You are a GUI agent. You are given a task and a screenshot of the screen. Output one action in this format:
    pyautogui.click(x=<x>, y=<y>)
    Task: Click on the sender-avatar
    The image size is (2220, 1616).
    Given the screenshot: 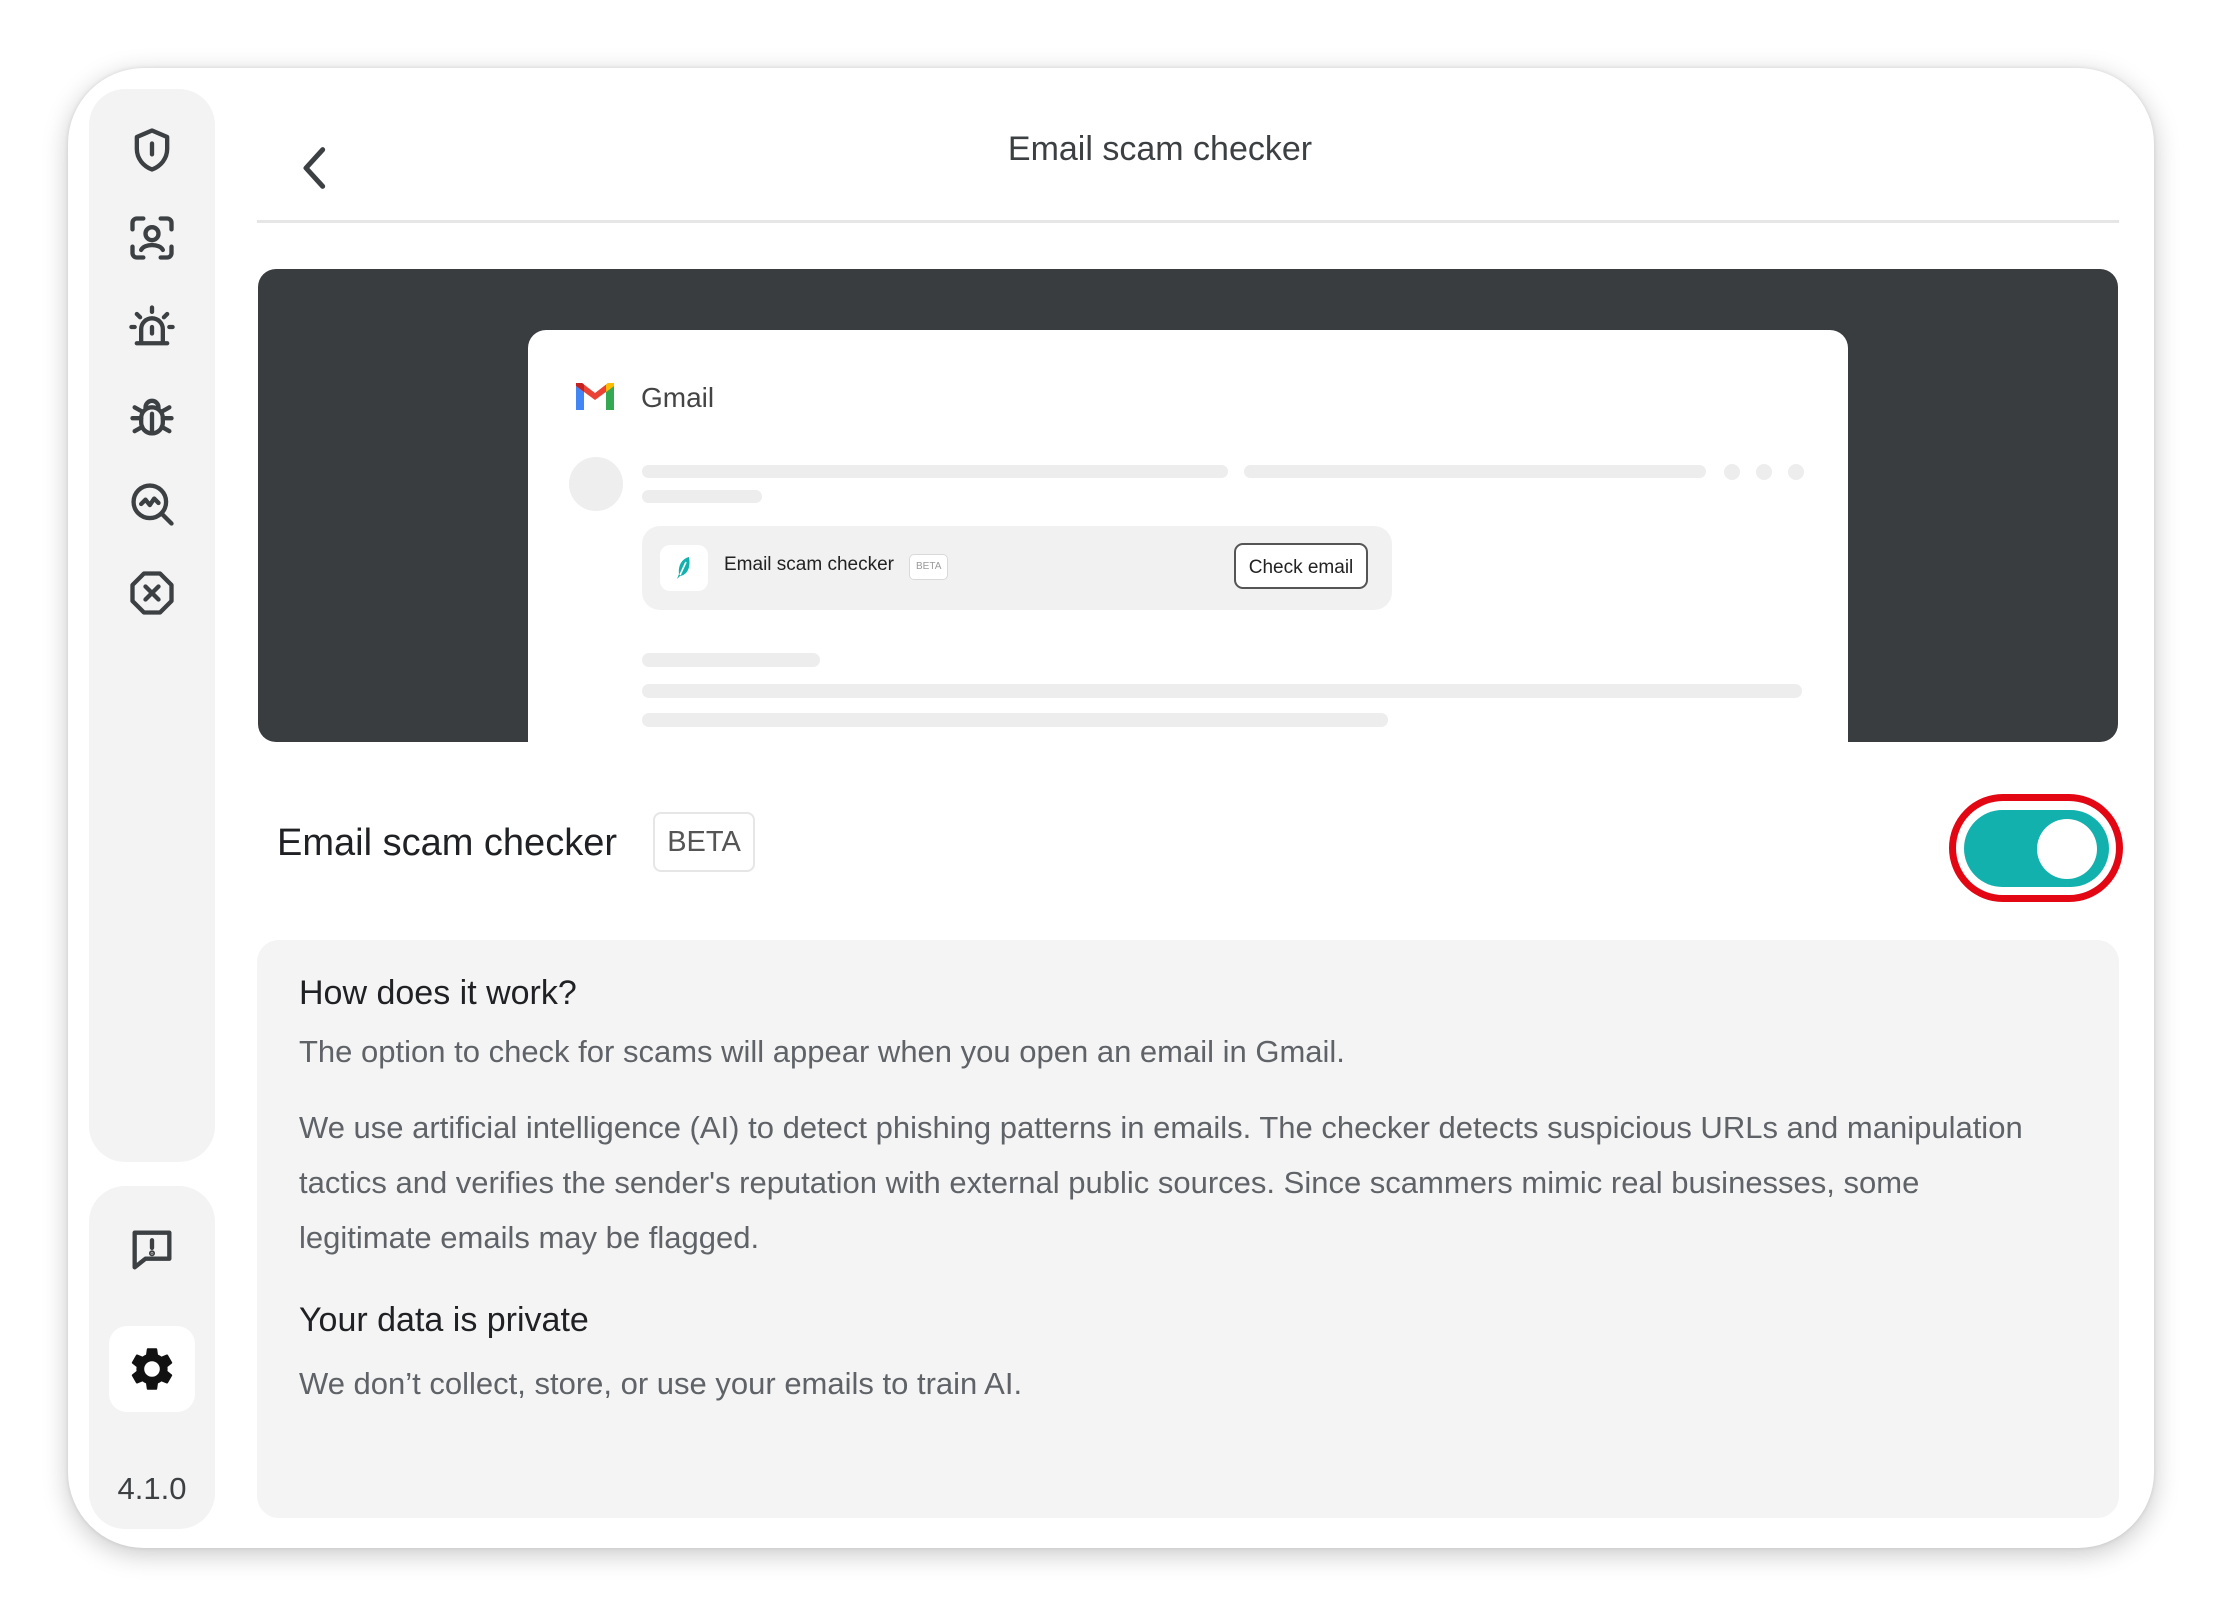 What is the action you would take?
    pyautogui.click(x=596, y=484)
    